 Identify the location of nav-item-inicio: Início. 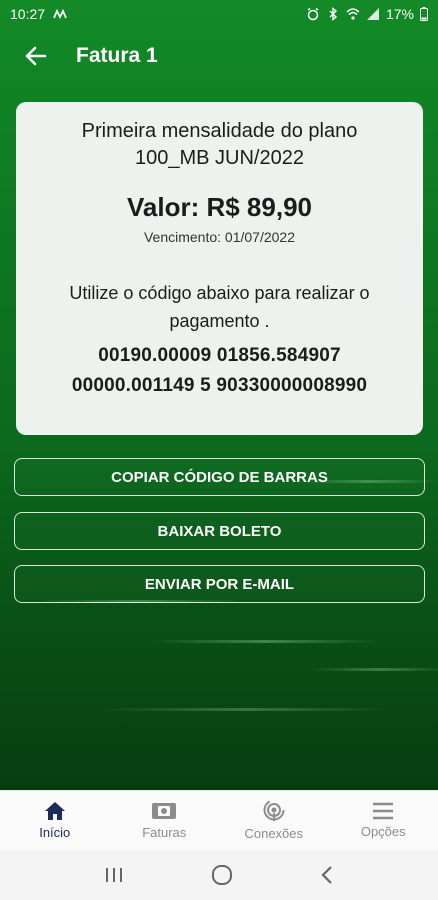
(55, 820).